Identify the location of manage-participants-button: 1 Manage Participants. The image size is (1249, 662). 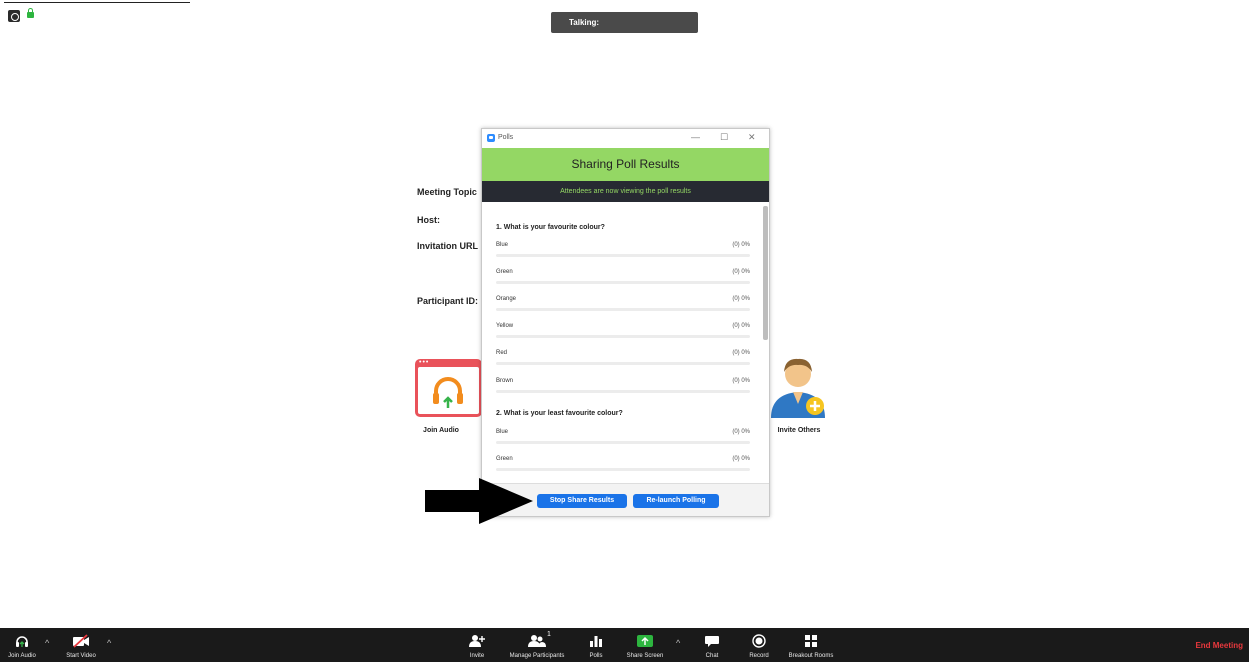
(537, 645).